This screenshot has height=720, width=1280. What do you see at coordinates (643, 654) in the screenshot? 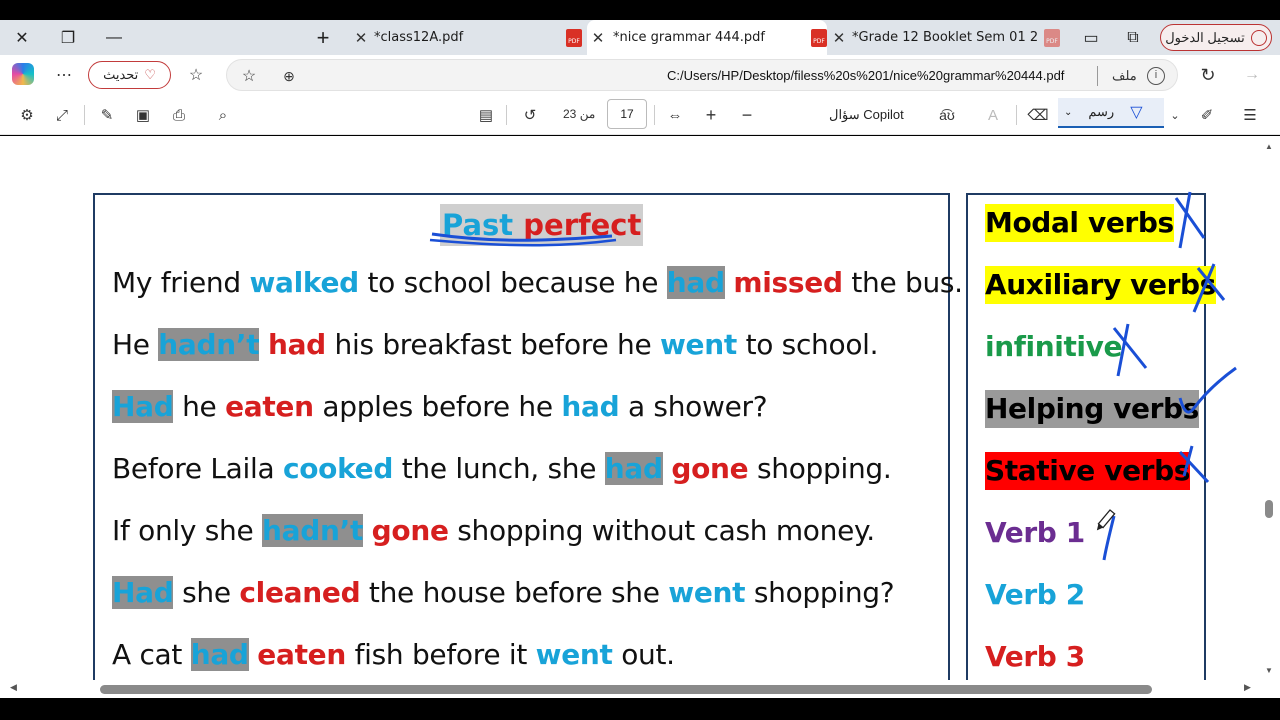
I see `sentence-text: out.` at bounding box center [643, 654].